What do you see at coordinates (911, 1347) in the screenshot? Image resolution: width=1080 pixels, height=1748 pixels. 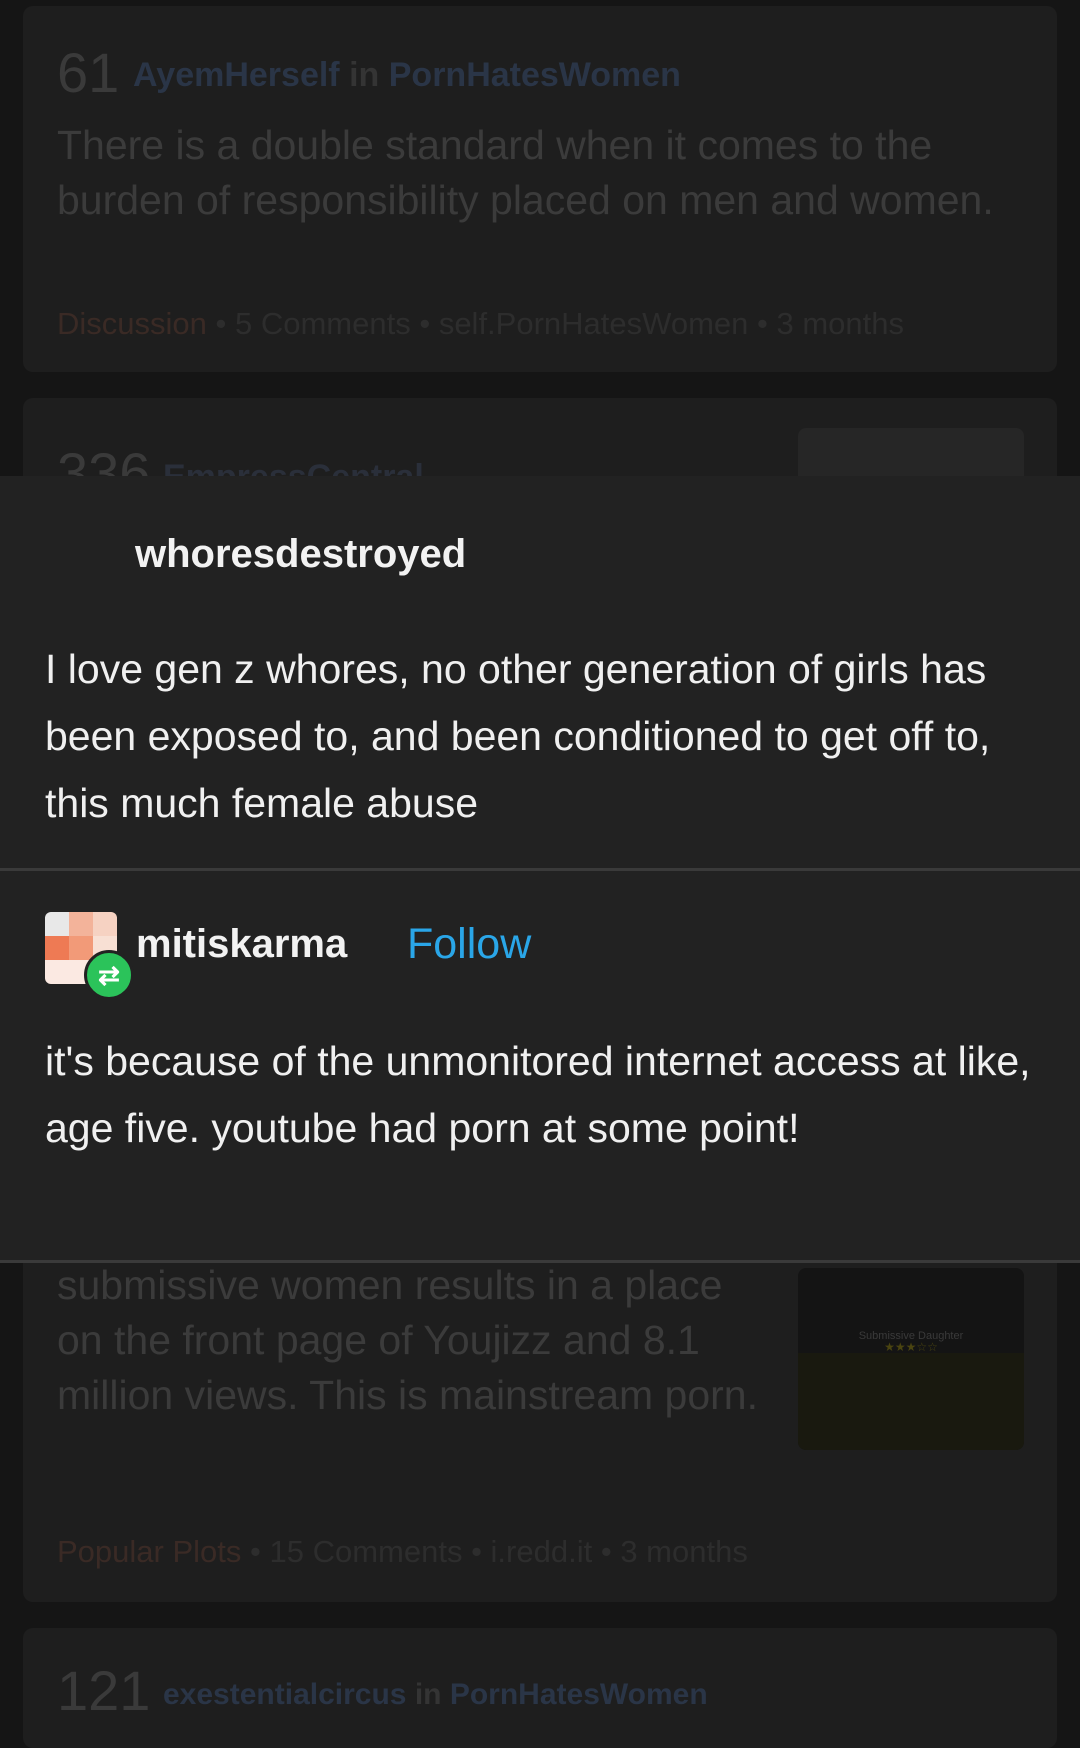 I see `thumbnail-stars: ★★★☆☆` at bounding box center [911, 1347].